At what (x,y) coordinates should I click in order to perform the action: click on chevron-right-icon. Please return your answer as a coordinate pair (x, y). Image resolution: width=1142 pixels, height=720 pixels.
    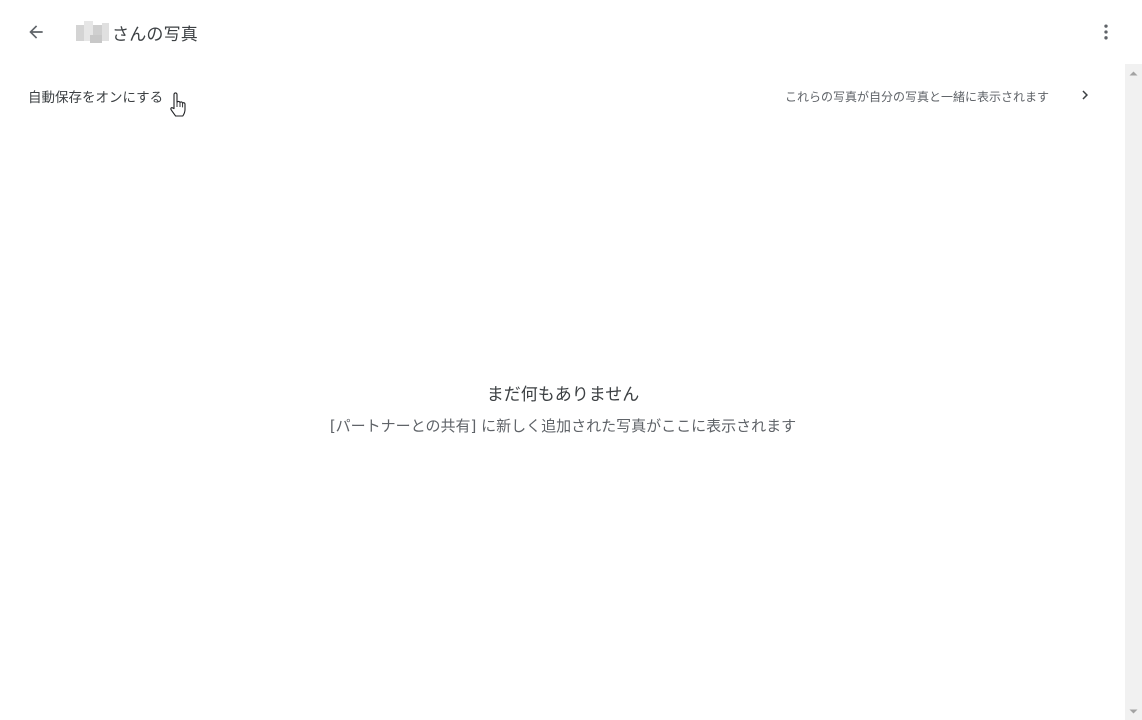
    Looking at the image, I should click on (1085, 95).